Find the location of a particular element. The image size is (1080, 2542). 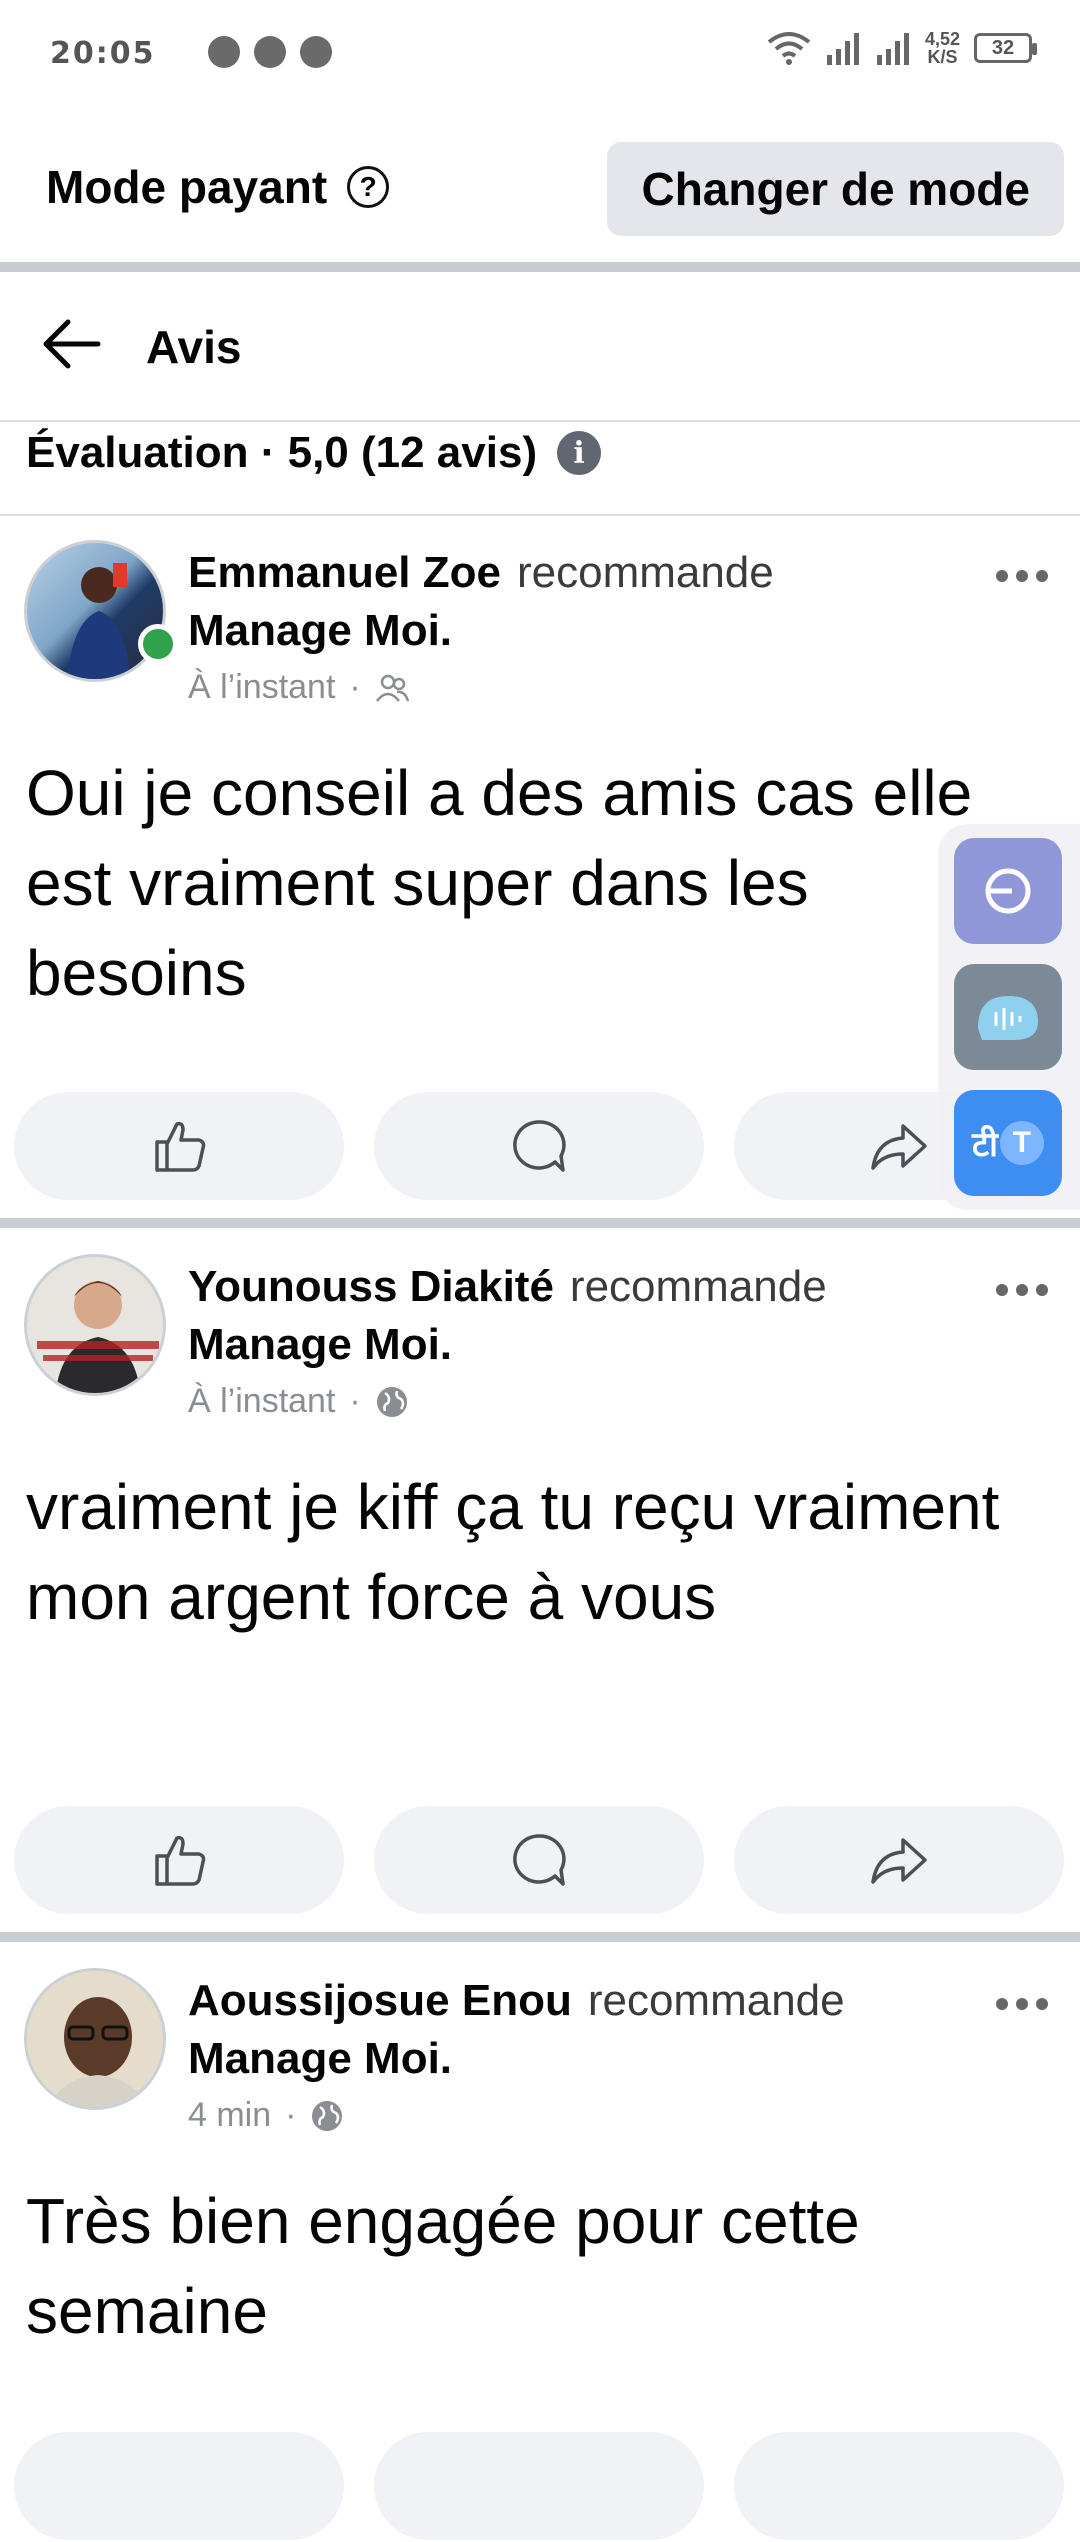

review-header: Younouss Diakité recommande is located at coordinates (507, 1287).